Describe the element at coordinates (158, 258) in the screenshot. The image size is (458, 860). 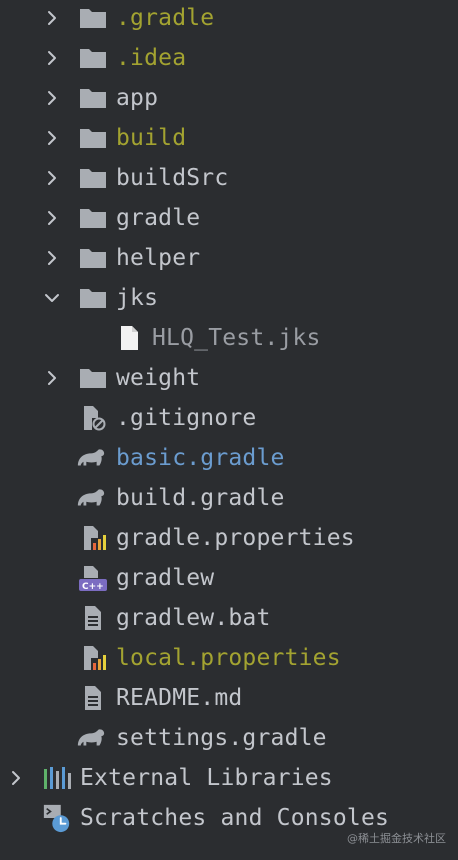
I see `tree-item-label: helper` at that location.